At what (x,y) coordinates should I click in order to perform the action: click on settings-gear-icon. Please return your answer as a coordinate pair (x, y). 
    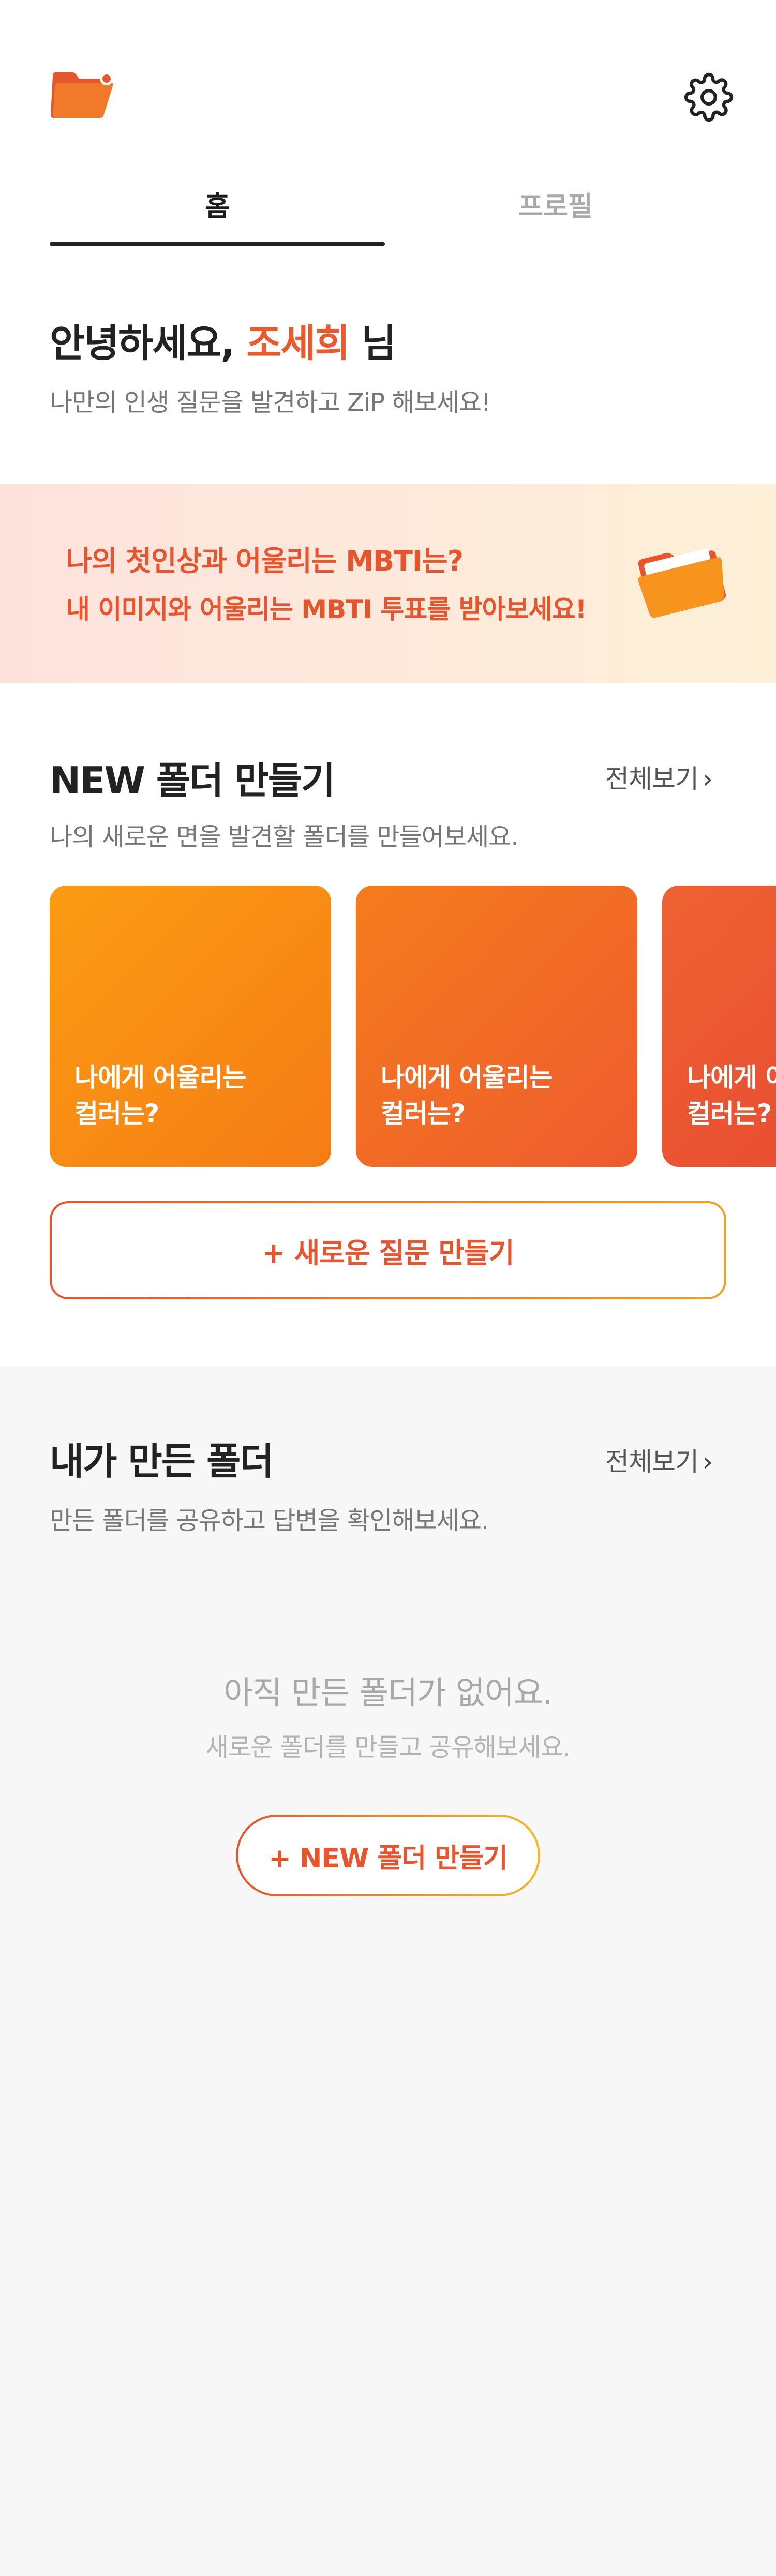
    Looking at the image, I should click on (709, 97).